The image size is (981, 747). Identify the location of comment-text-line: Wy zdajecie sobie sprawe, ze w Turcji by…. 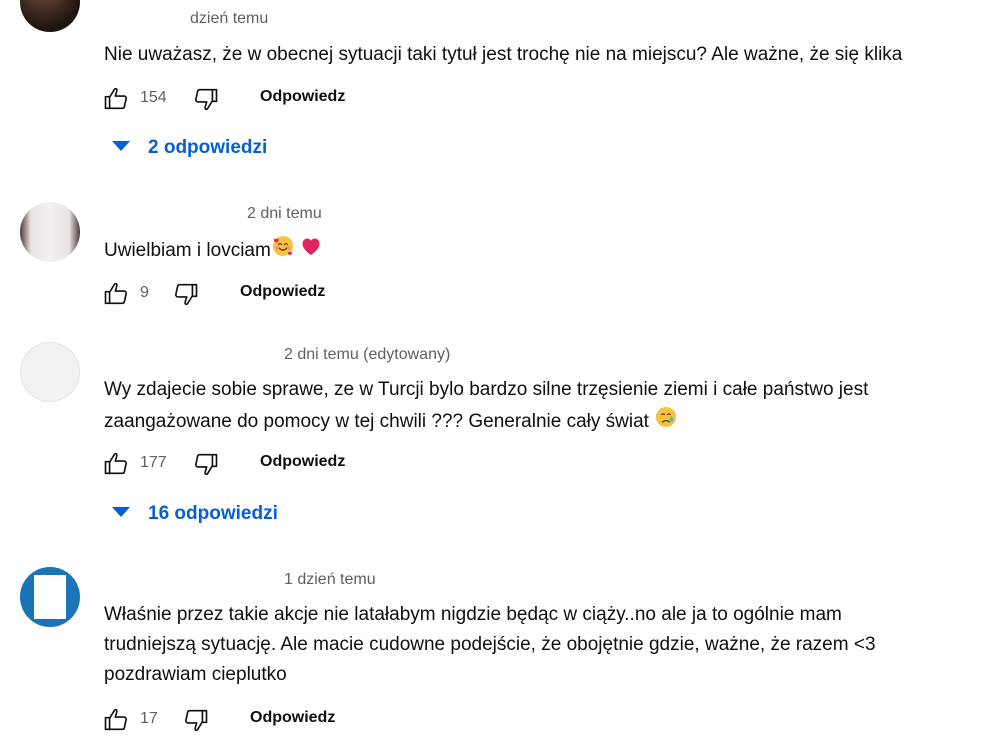
(486, 389).